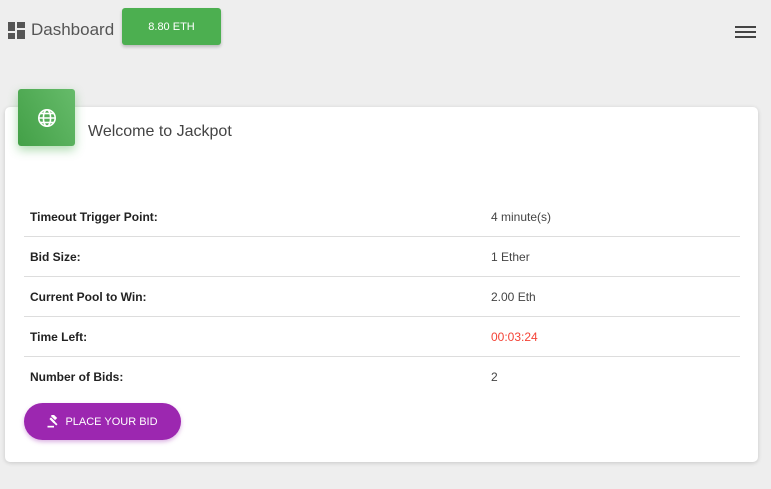 Image resolution: width=771 pixels, height=489 pixels. What do you see at coordinates (53, 421) in the screenshot?
I see `gavel-icon` at bounding box center [53, 421].